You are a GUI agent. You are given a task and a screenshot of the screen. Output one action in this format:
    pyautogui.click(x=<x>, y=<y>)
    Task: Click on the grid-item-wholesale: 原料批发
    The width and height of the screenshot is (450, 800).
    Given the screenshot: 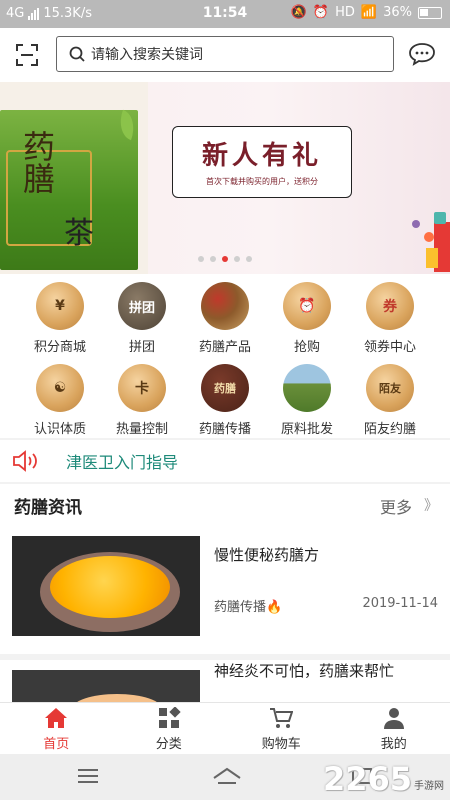 What is the action you would take?
    pyautogui.click(x=307, y=399)
    